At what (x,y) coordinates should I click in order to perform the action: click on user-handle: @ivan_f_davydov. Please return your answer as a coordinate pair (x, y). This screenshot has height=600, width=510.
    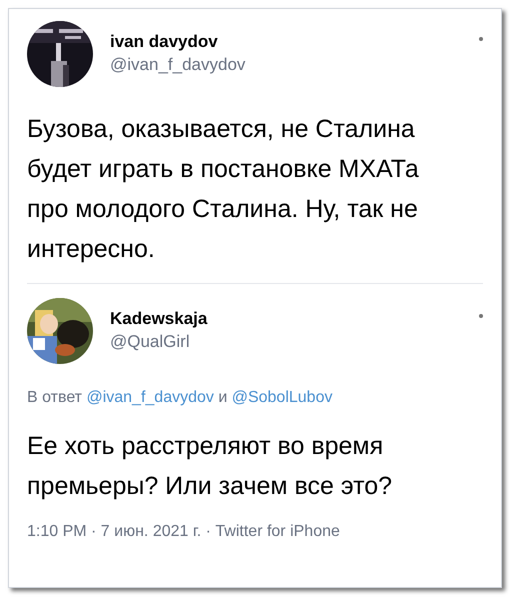
    Looking at the image, I should click on (286, 65).